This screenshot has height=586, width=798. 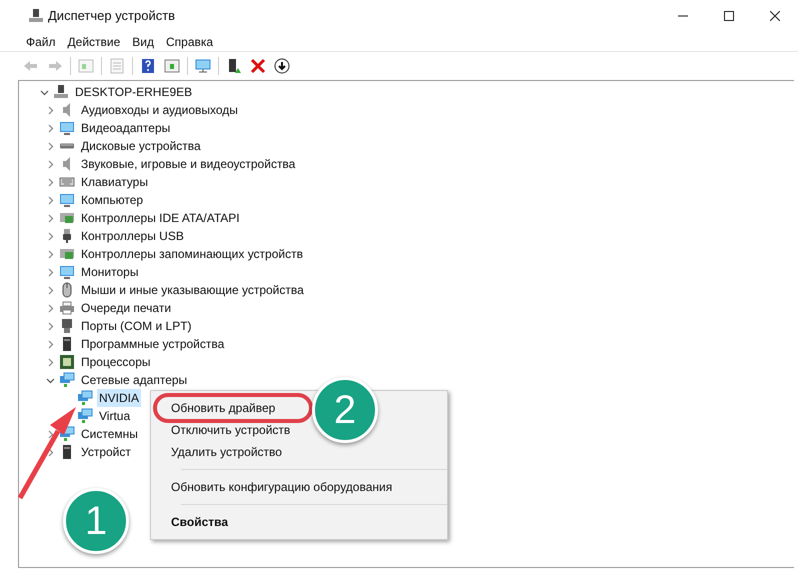 I want to click on tree-item: Очереди печати, so click(x=126, y=308).